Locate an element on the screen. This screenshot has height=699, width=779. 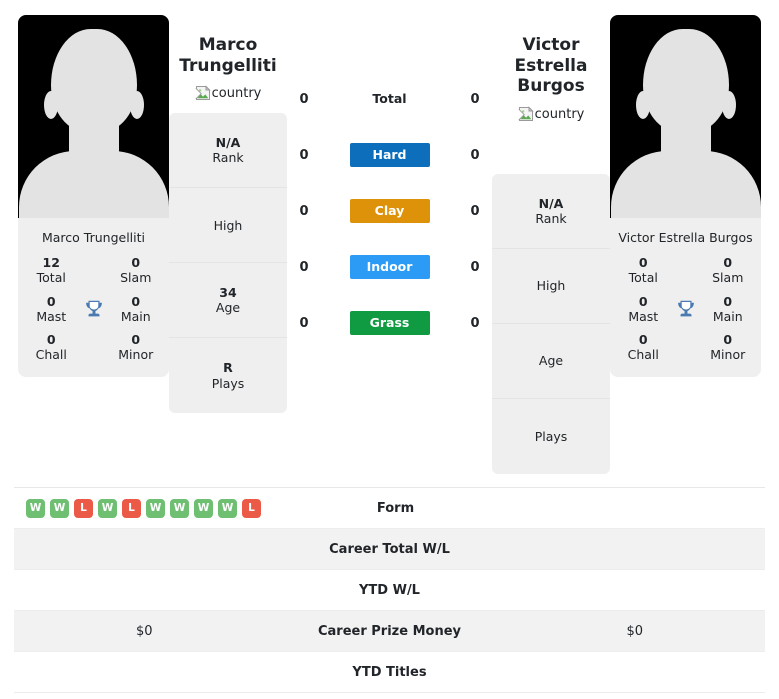
right-plays-label: Plays is located at coordinates (551, 436).